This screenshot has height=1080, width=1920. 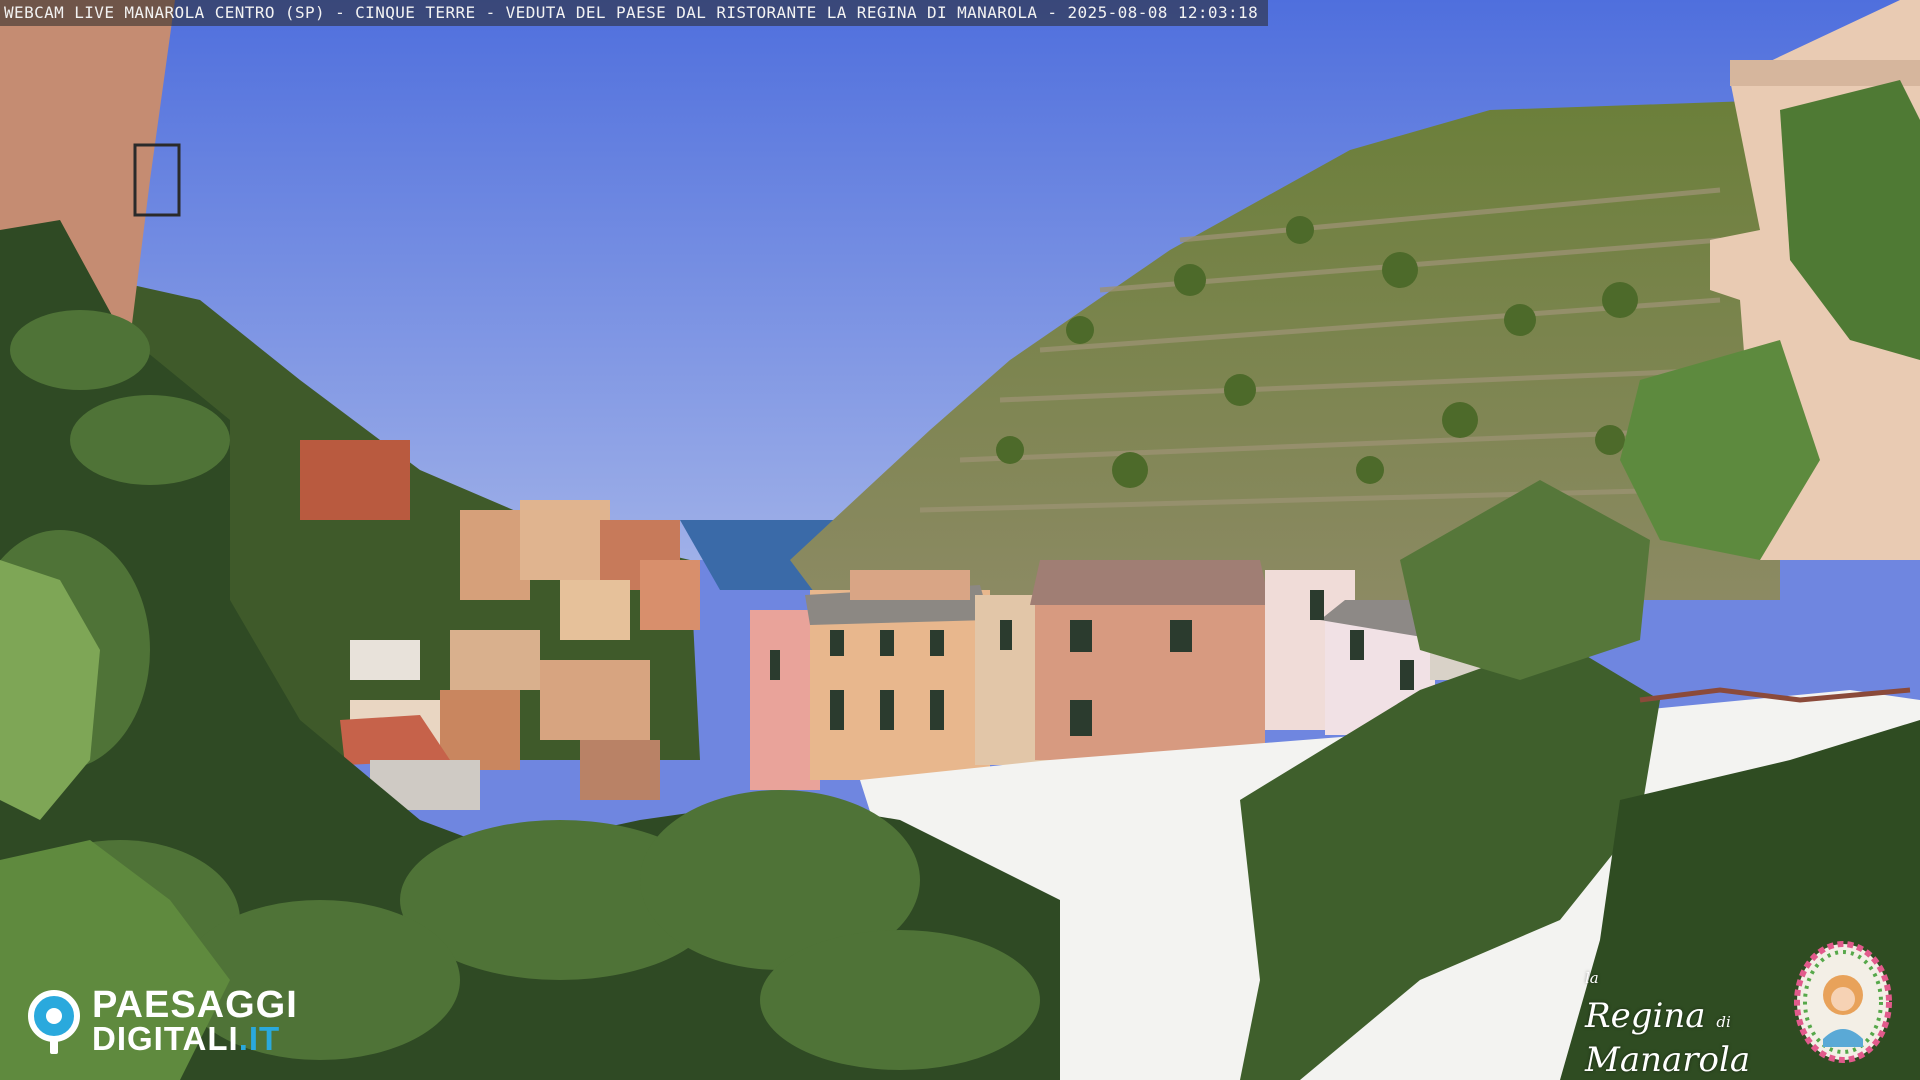 I want to click on eye-icon, so click(x=54, y=1016).